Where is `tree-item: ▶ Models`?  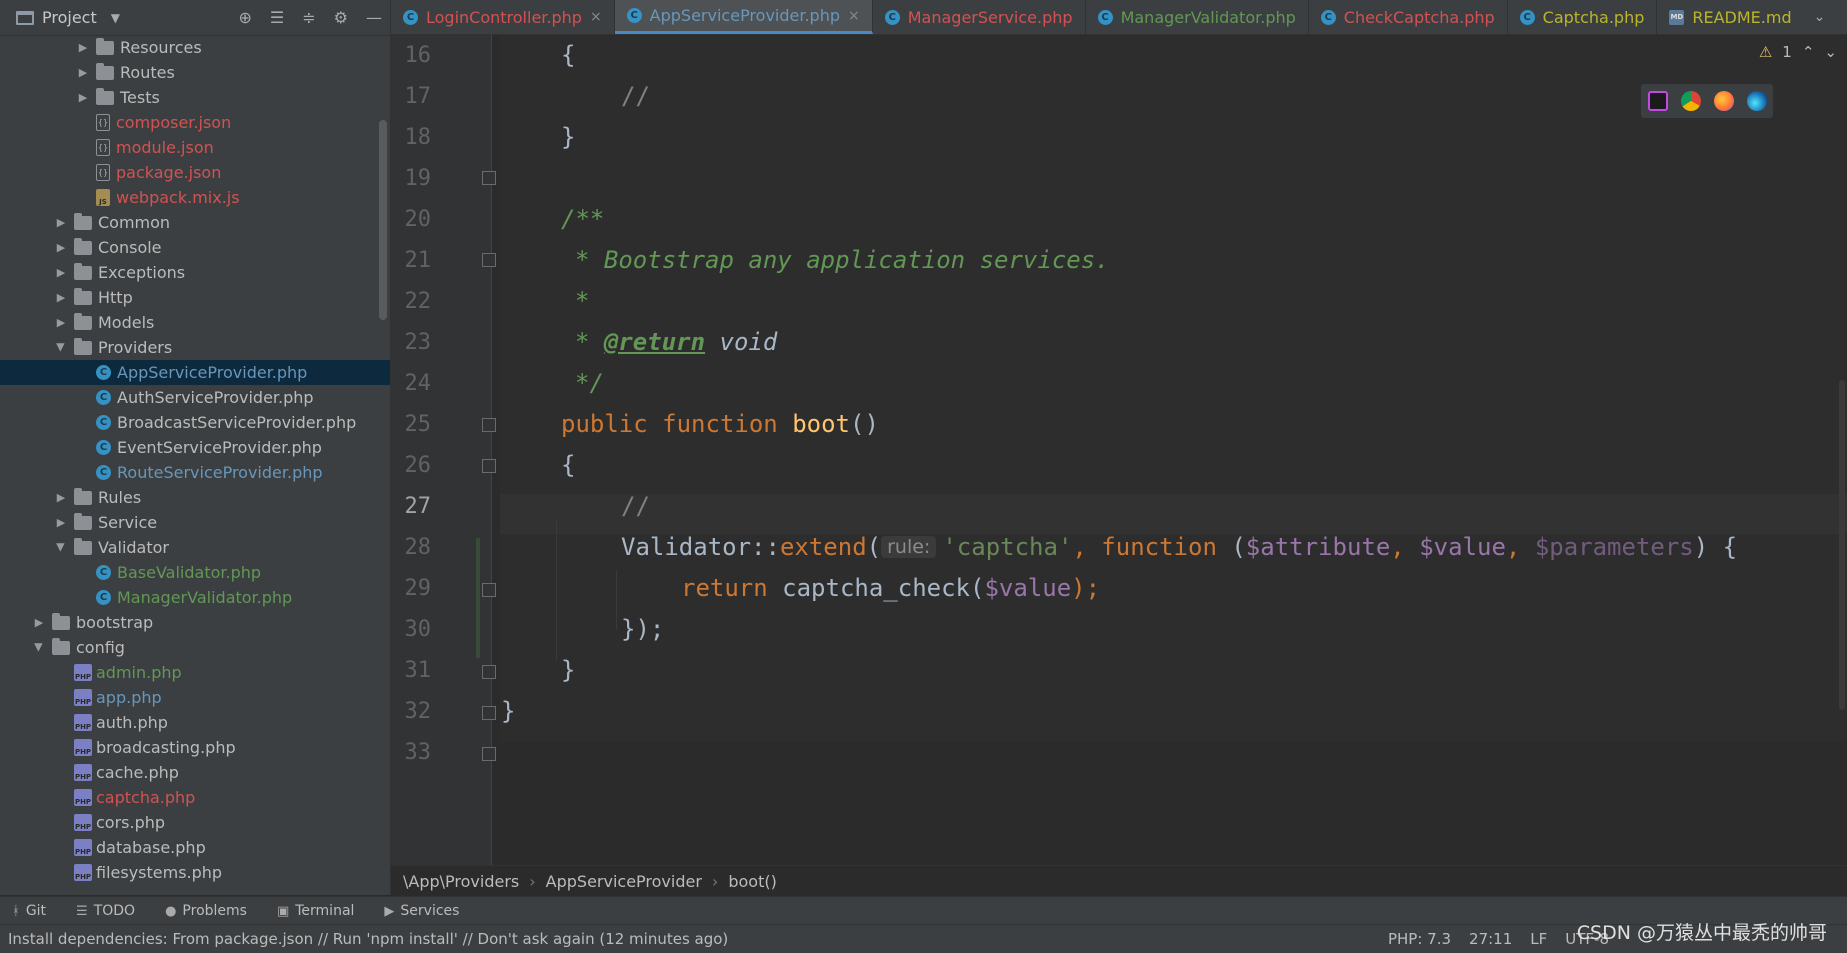 tree-item: ▶ Models is located at coordinates (195, 322).